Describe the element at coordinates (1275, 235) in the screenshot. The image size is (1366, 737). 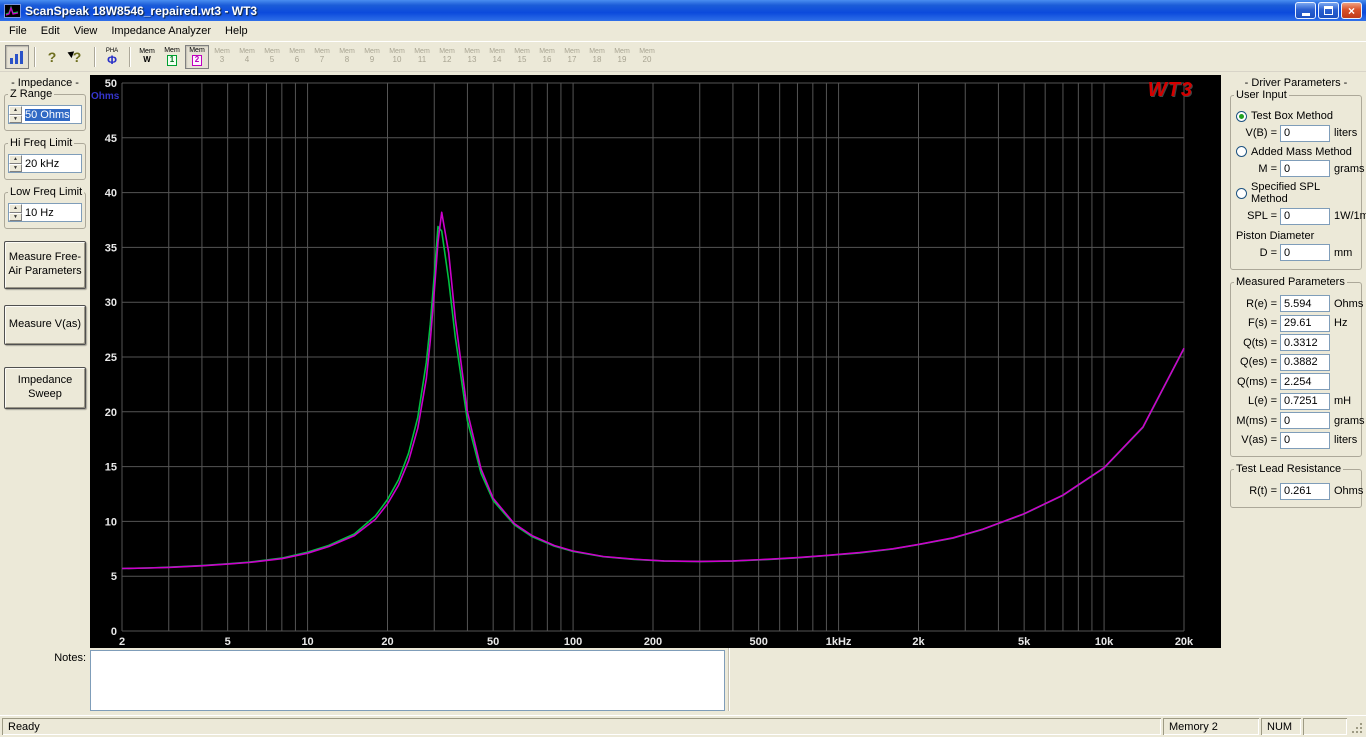
I see `piston-diameter-label: Piston Diameter` at that location.